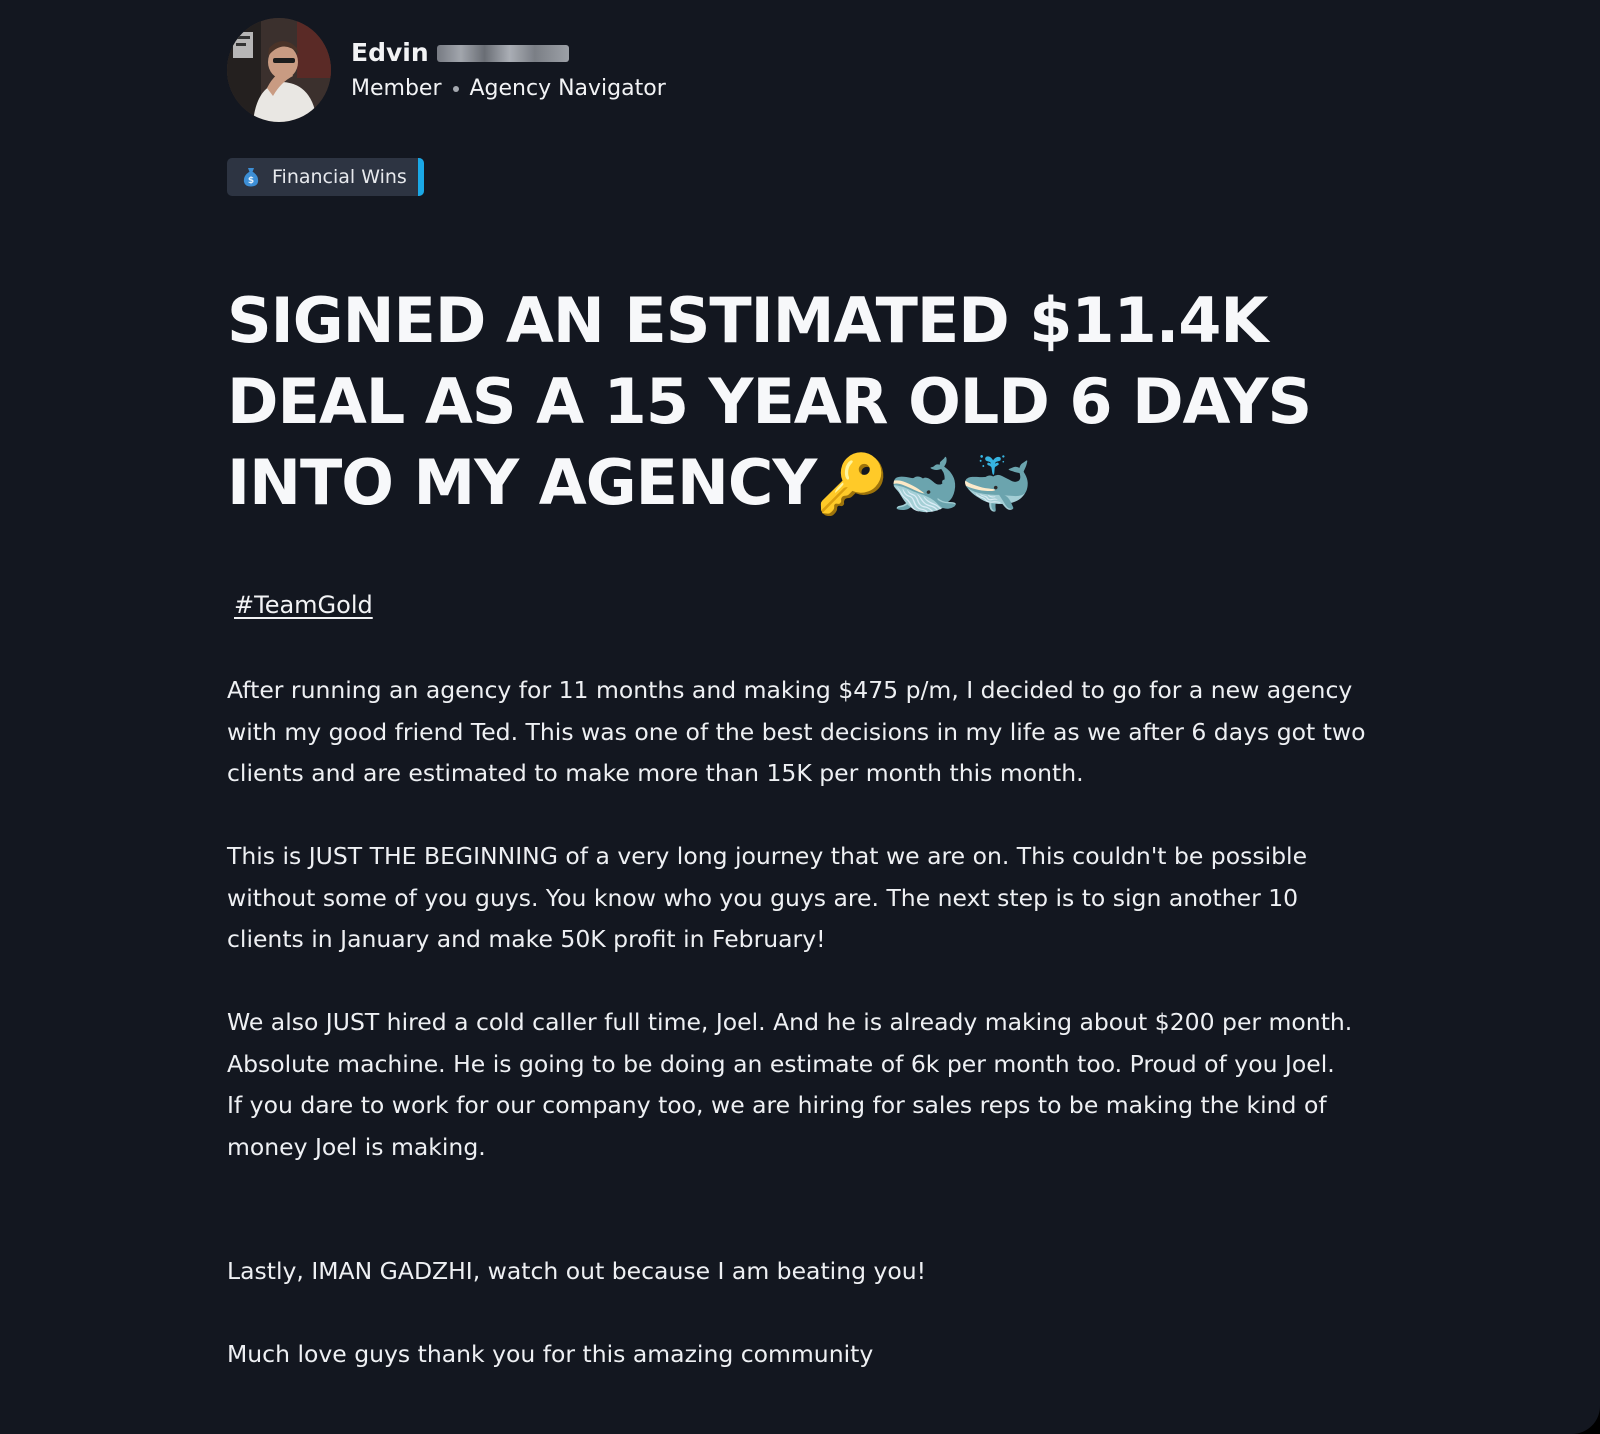 This screenshot has width=1600, height=1434. Describe the element at coordinates (802, 70) in the screenshot. I see `post-author: Edvin Member Agency Navigator` at that location.